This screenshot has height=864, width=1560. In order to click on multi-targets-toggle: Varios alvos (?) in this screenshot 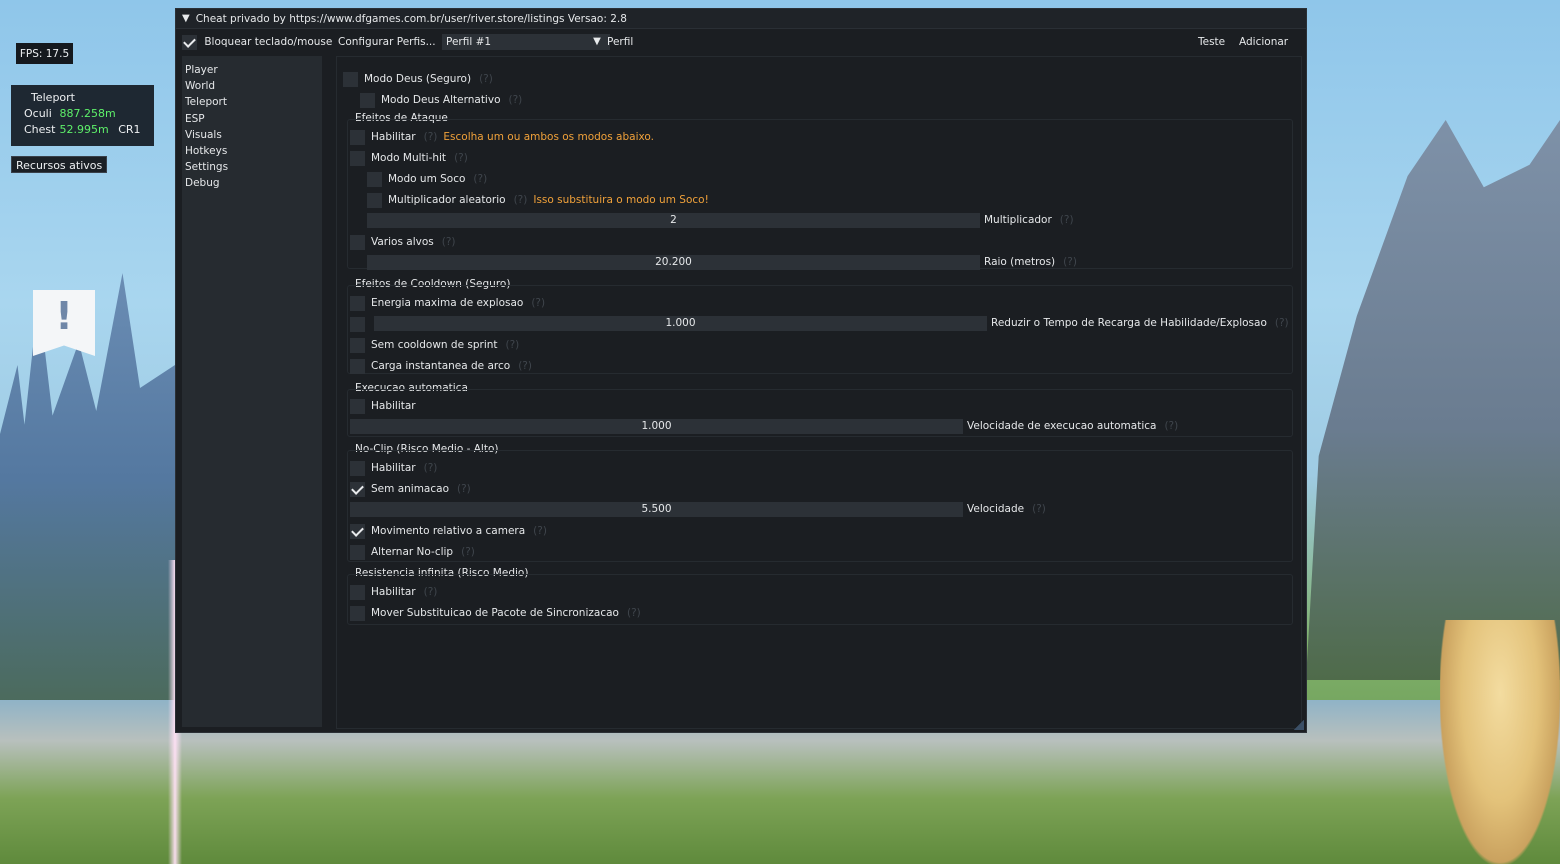, I will do `click(403, 242)`.